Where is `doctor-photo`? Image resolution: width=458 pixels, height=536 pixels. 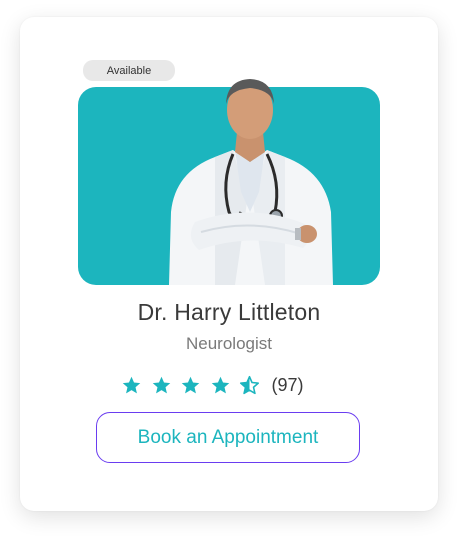
doctor-photo is located at coordinates (251, 182).